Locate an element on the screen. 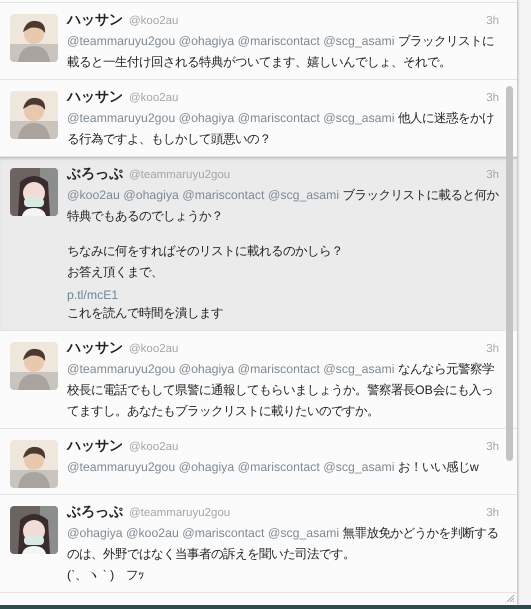 This screenshot has height=609, width=531. tweet-text: @teammaruyu2gou @ohagiya @mariscontact @scg_asami 他人に迷惑をかける行為ですよ、もしかして頭悪いの？ is located at coordinates (281, 129).